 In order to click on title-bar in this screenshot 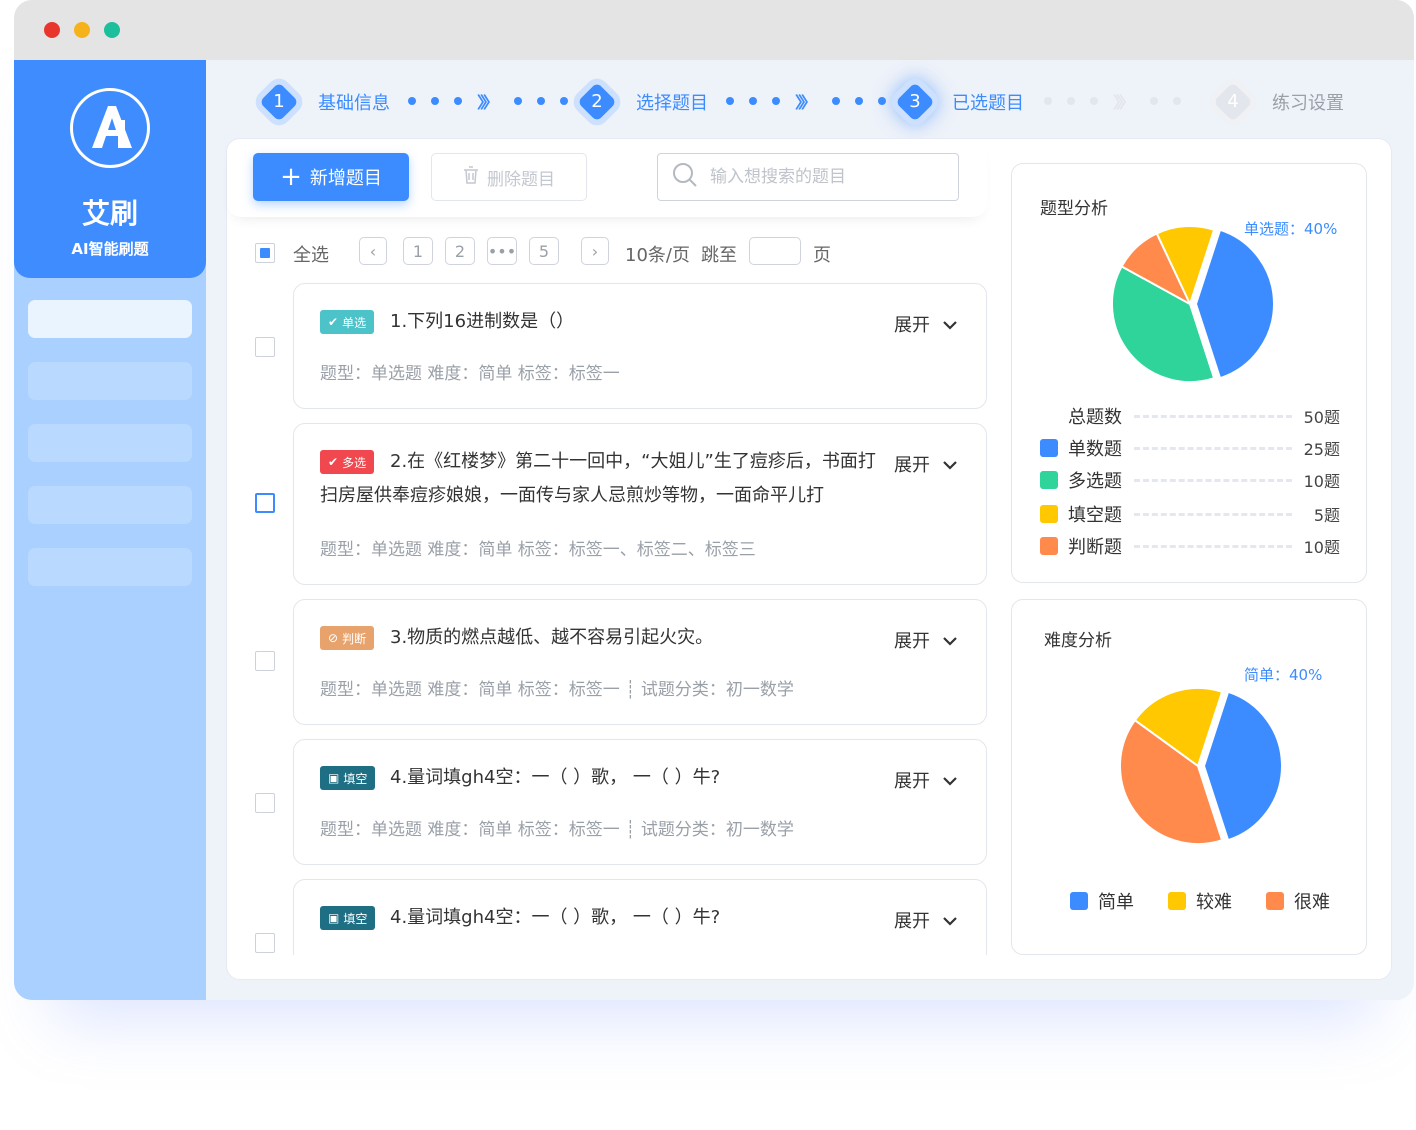, I will do `click(714, 30)`.